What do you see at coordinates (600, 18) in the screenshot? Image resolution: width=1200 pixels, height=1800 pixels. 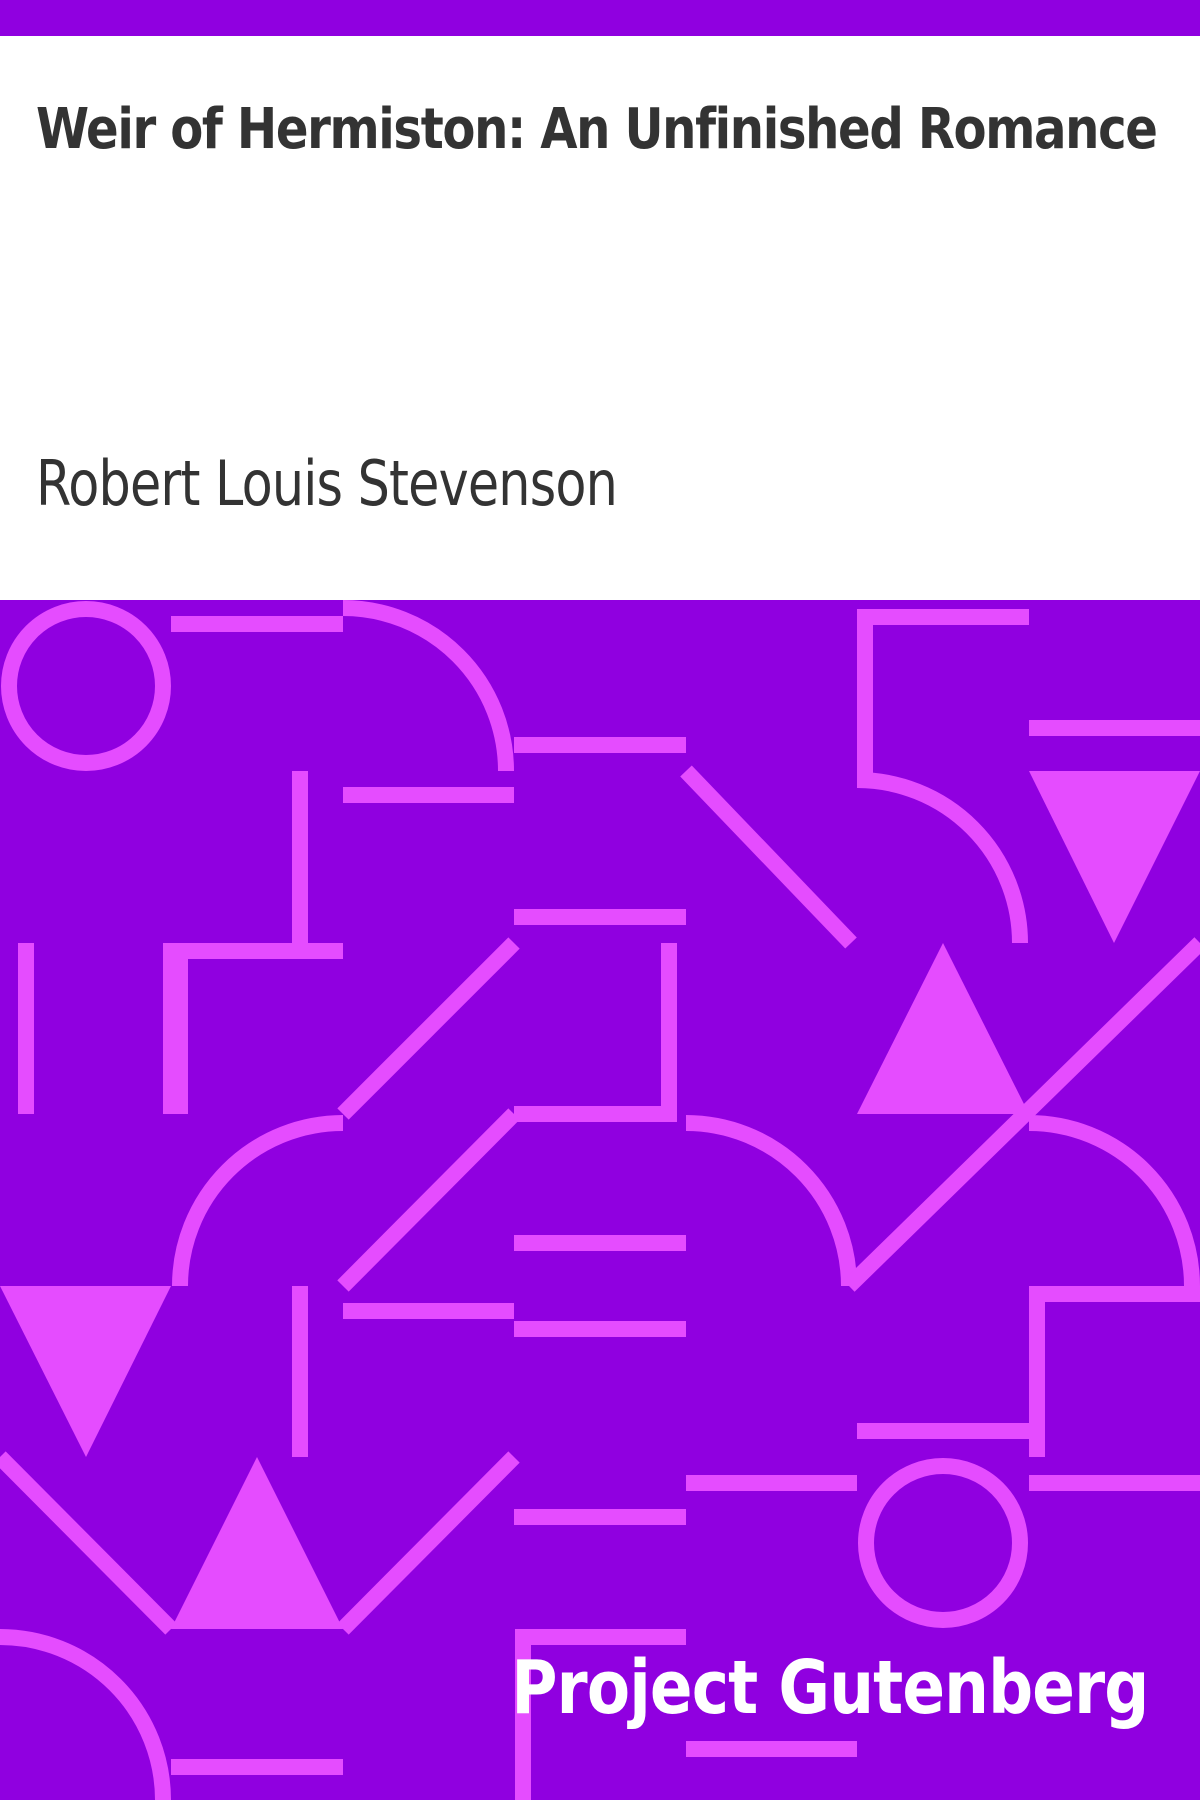 I see `top-color-band` at bounding box center [600, 18].